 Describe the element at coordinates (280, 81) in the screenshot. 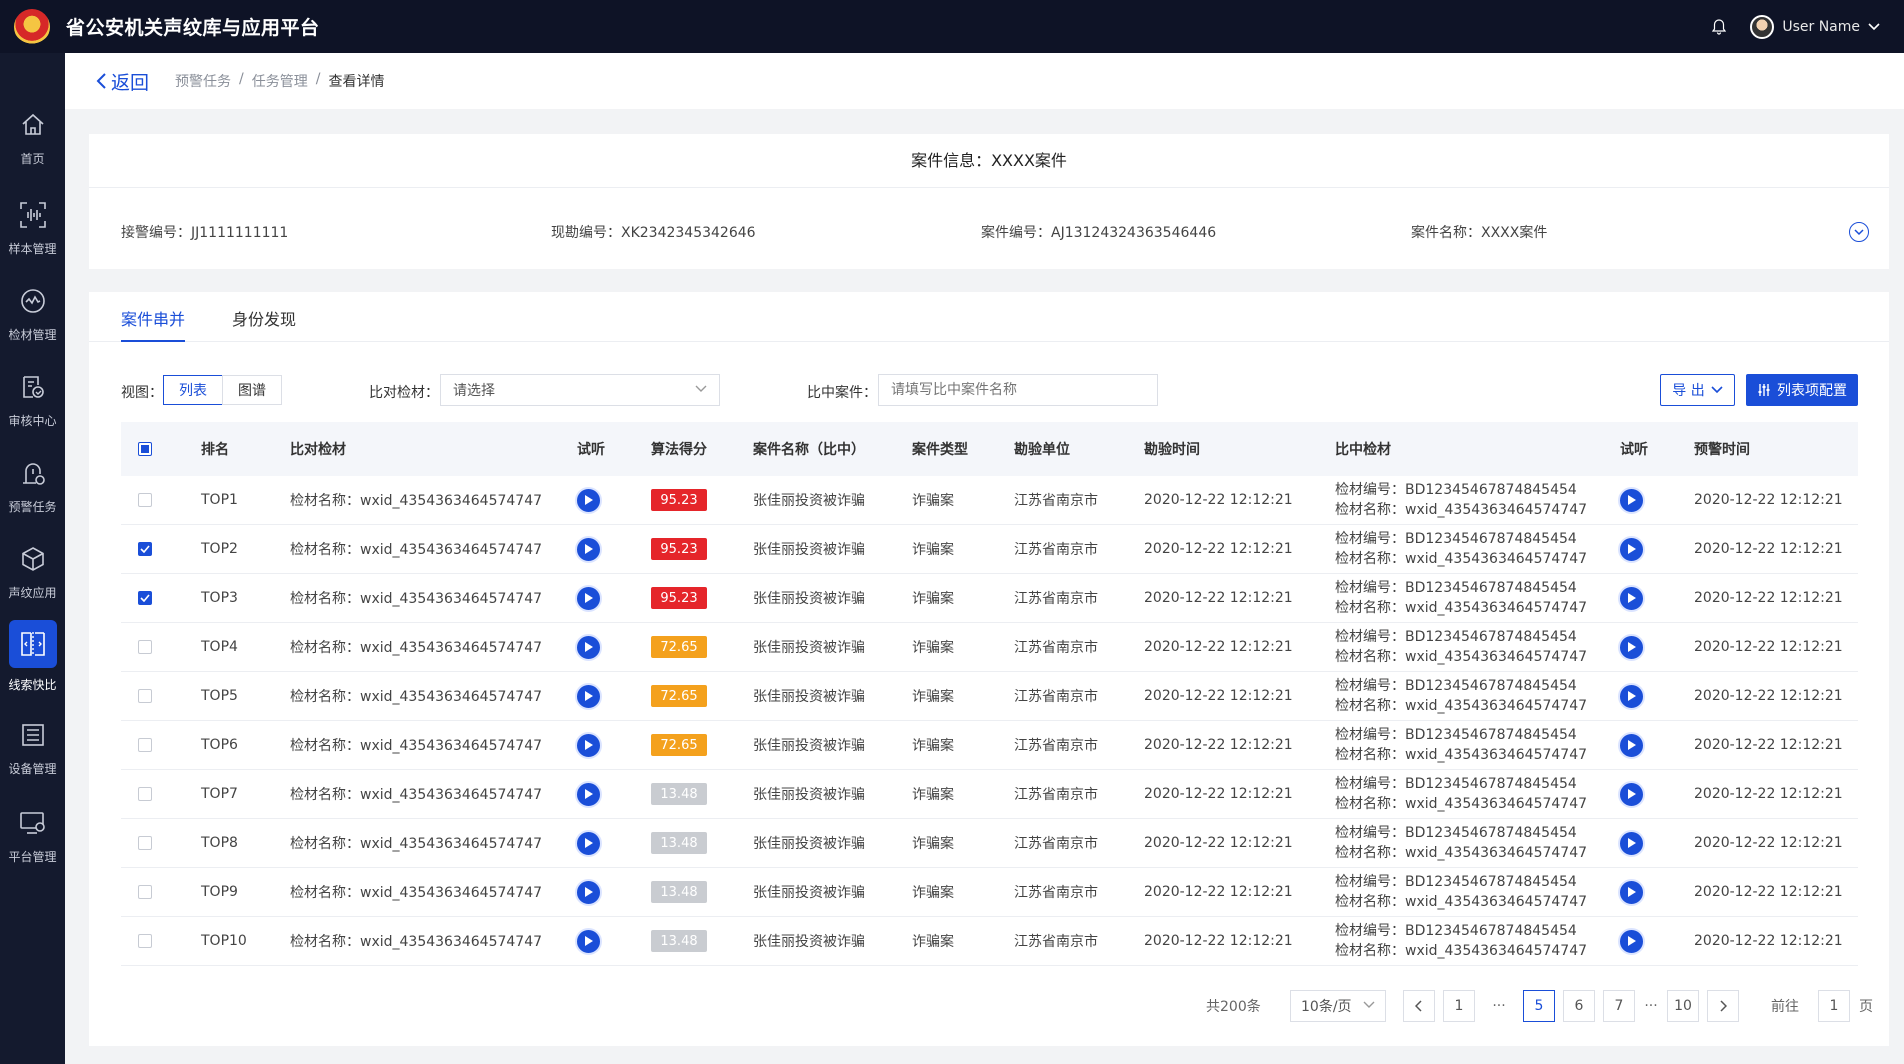

I see `breadcrumb-item: 任务管理` at that location.